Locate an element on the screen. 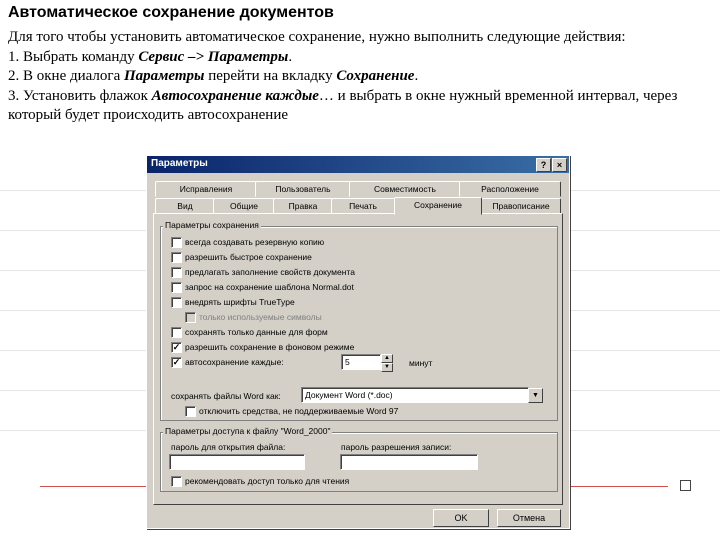 The height and width of the screenshot is (540, 720). prompt-properties-checkbox is located at coordinates (176, 272).